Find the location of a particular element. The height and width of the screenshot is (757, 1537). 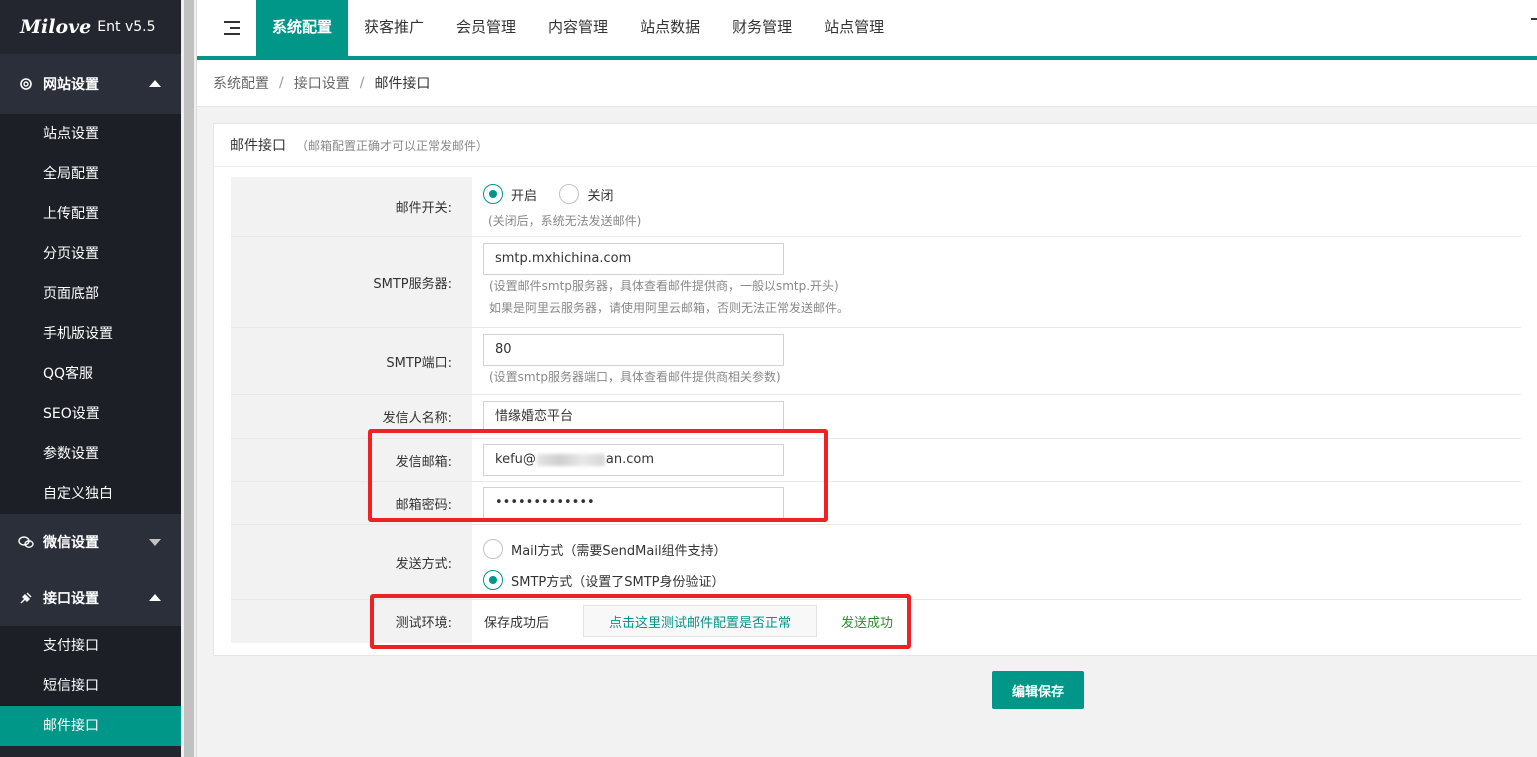

sidebar-scrollbar-thumb is located at coordinates (189, 378).